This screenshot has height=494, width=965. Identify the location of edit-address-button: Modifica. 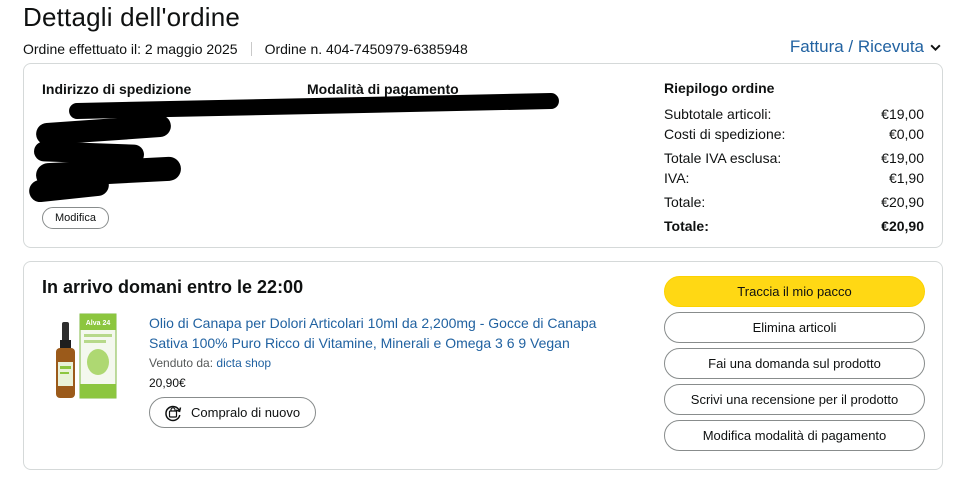
(75, 218).